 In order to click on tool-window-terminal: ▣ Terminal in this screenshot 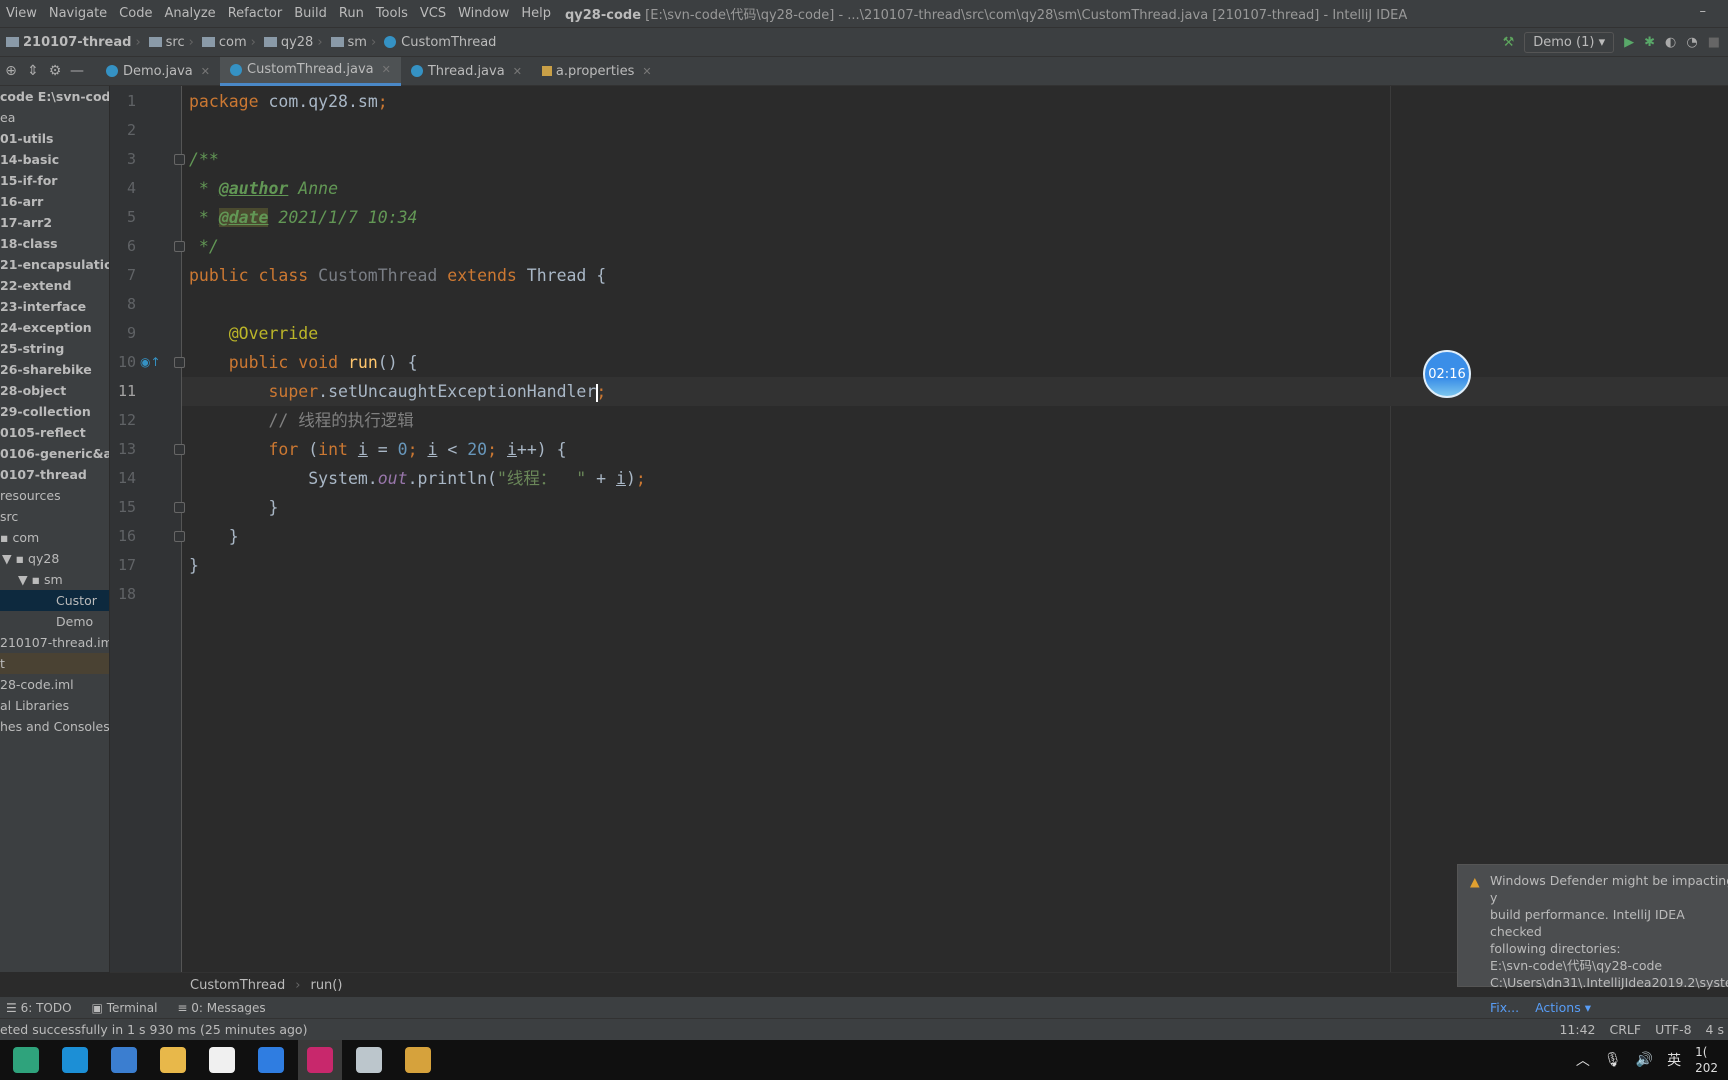, I will do `click(125, 1008)`.